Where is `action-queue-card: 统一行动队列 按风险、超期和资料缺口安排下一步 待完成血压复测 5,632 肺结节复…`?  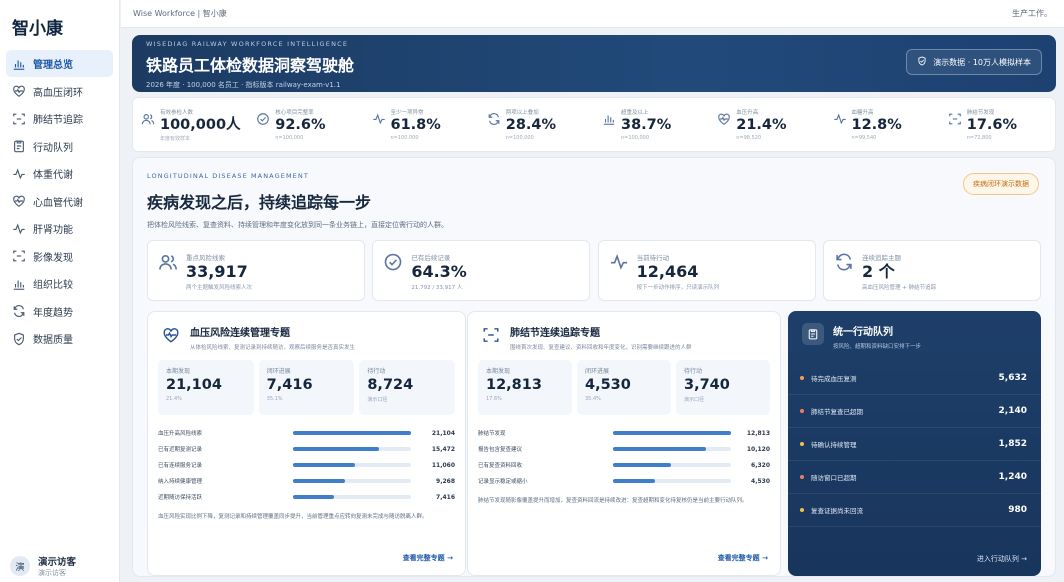 action-queue-card: 统一行动队列 按风险、超期和资料缺口安排下一步 待完成血压复测 5,632 肺结节复… is located at coordinates (914, 443).